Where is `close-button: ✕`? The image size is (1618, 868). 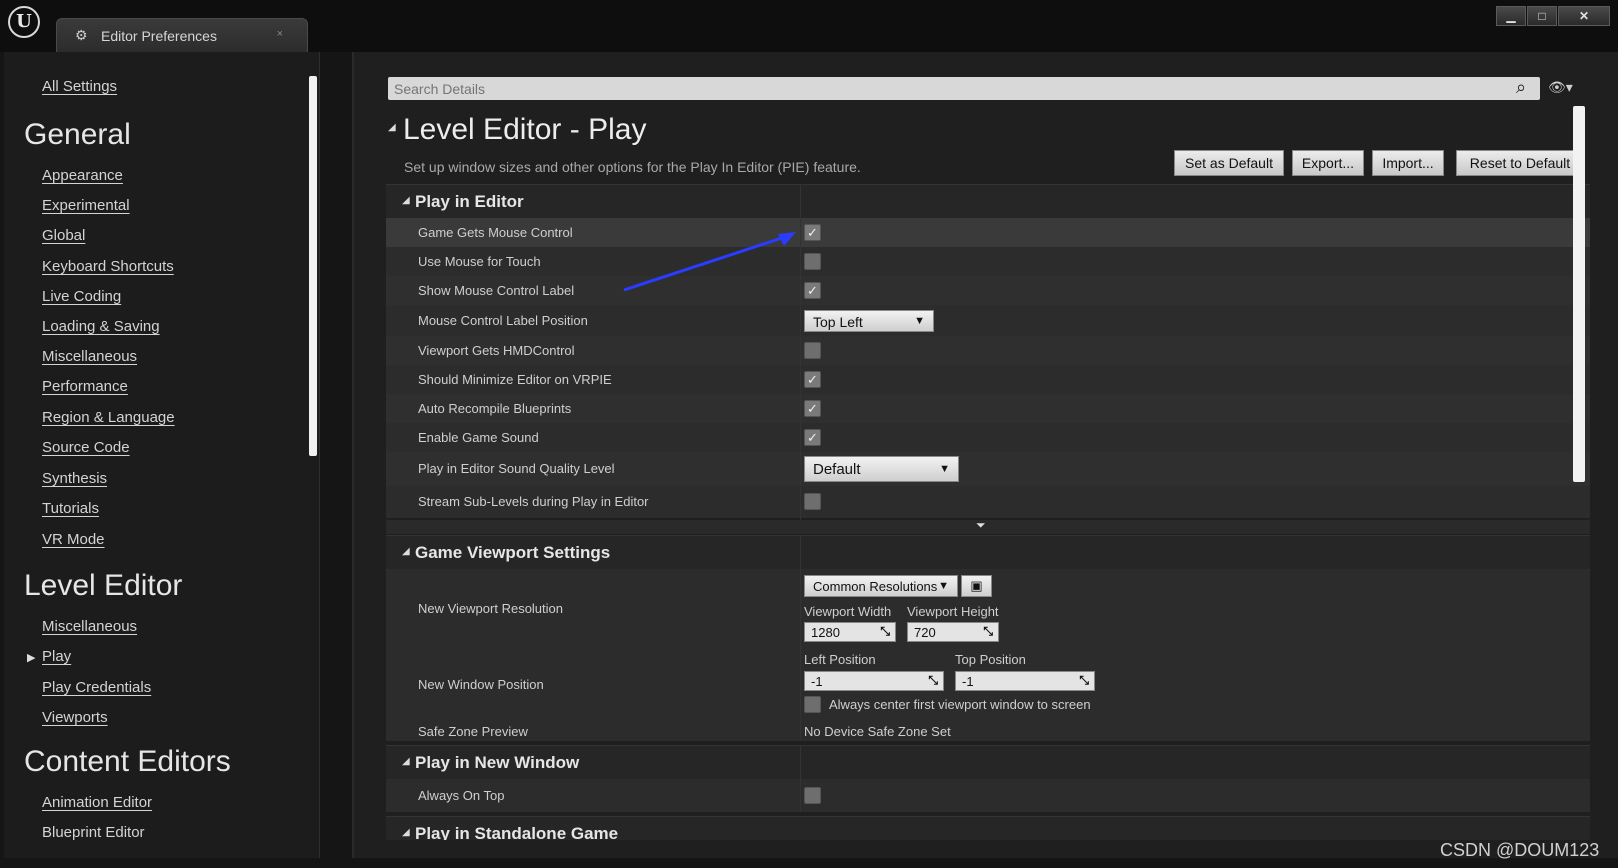 close-button: ✕ is located at coordinates (1584, 16).